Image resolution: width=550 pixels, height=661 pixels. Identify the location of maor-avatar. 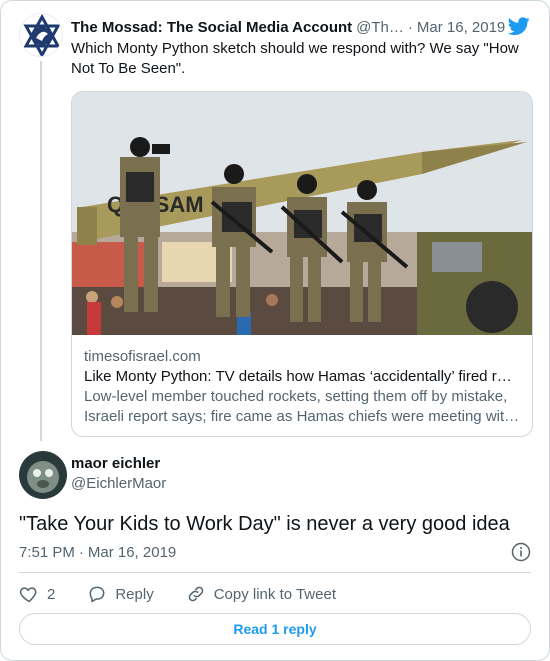
(43, 475).